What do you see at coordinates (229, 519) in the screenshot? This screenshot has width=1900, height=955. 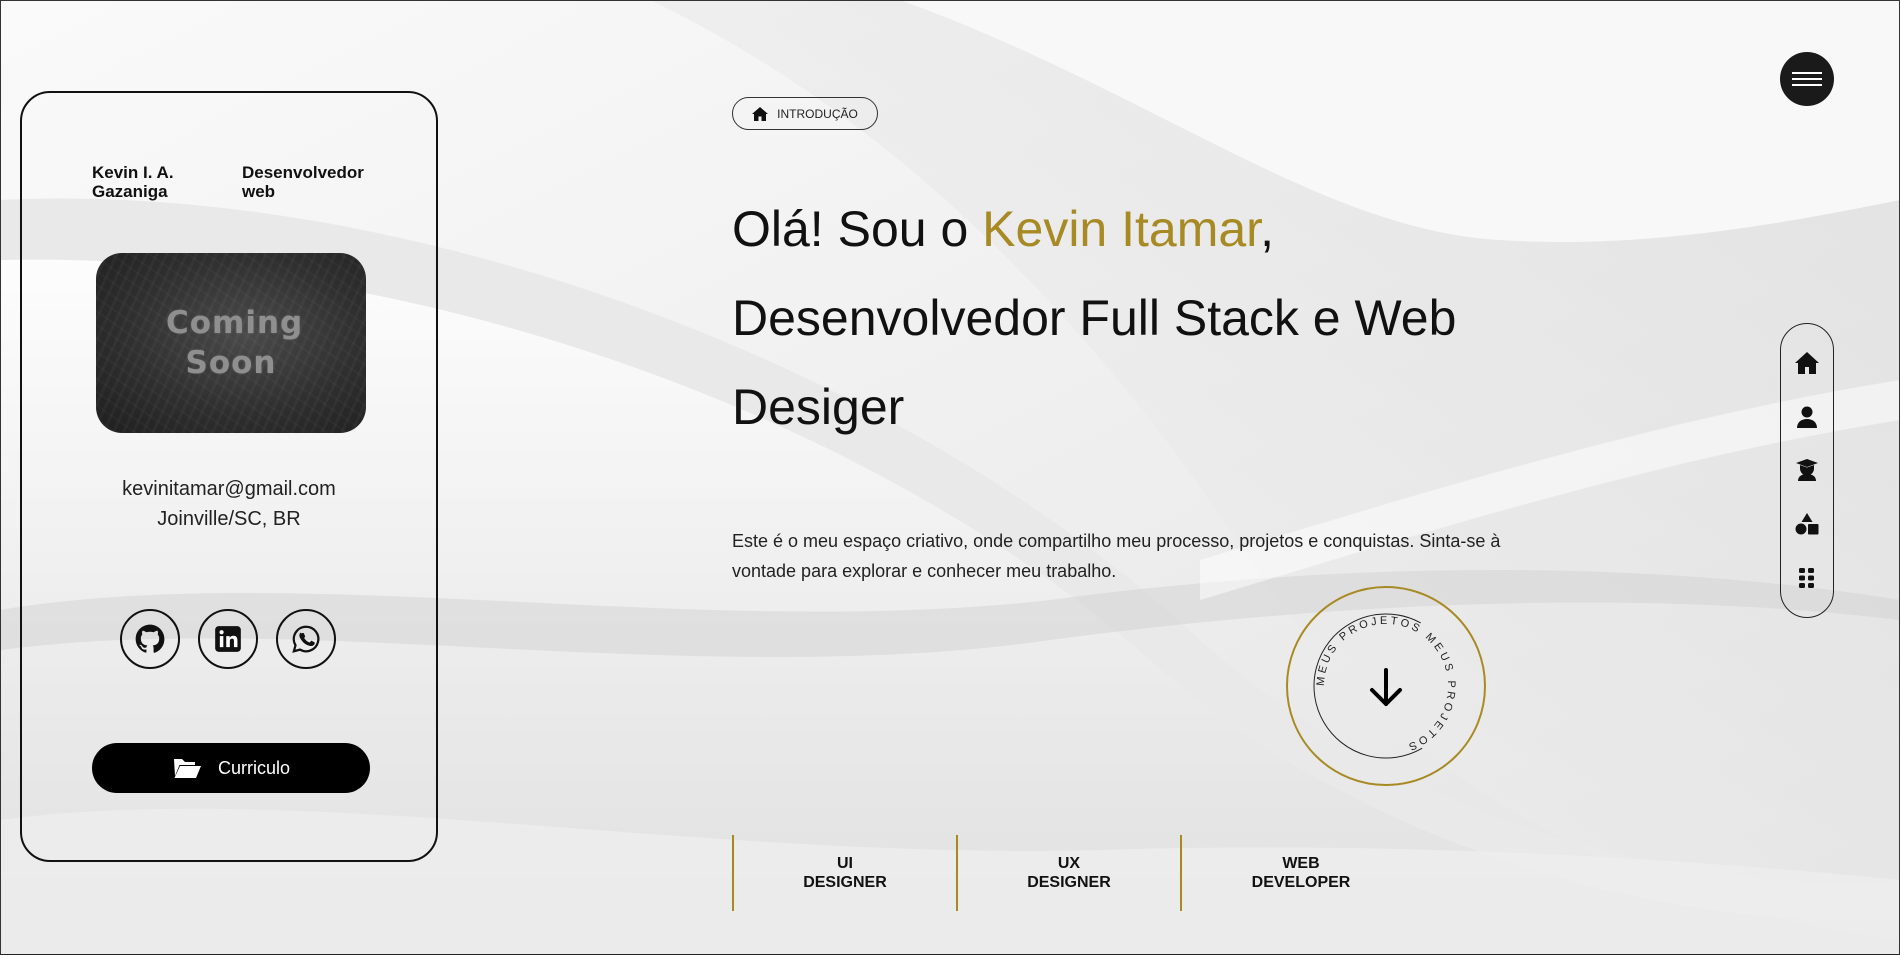 I see `profile-location: Joinville/SC, BR` at bounding box center [229, 519].